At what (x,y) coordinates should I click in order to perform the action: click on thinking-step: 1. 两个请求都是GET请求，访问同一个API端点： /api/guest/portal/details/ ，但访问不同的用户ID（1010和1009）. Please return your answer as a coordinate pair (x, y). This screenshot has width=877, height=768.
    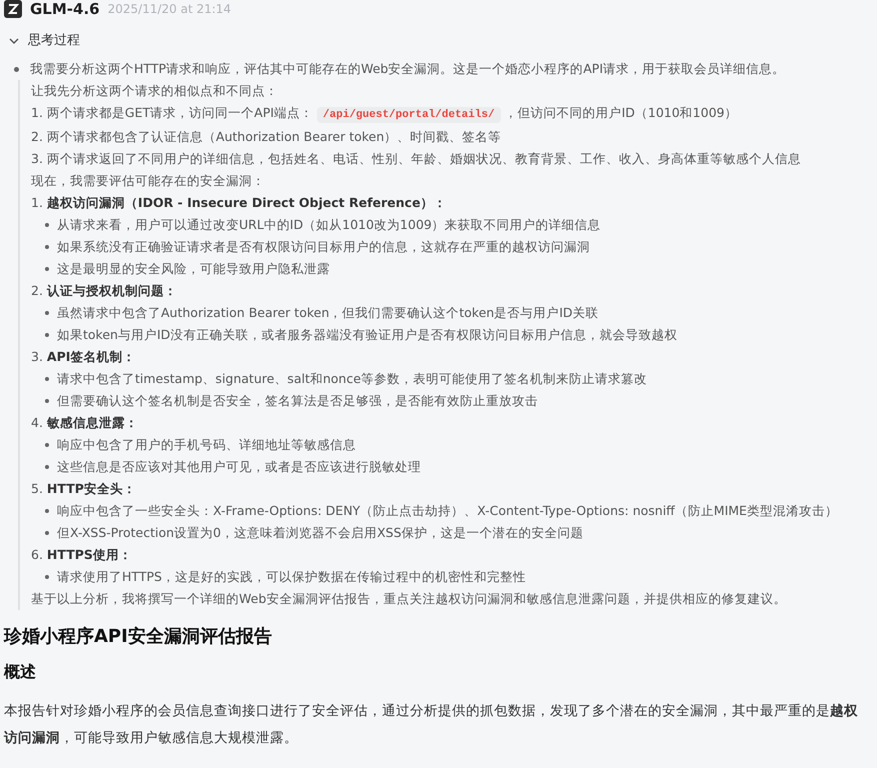
    Looking at the image, I should click on (444, 114).